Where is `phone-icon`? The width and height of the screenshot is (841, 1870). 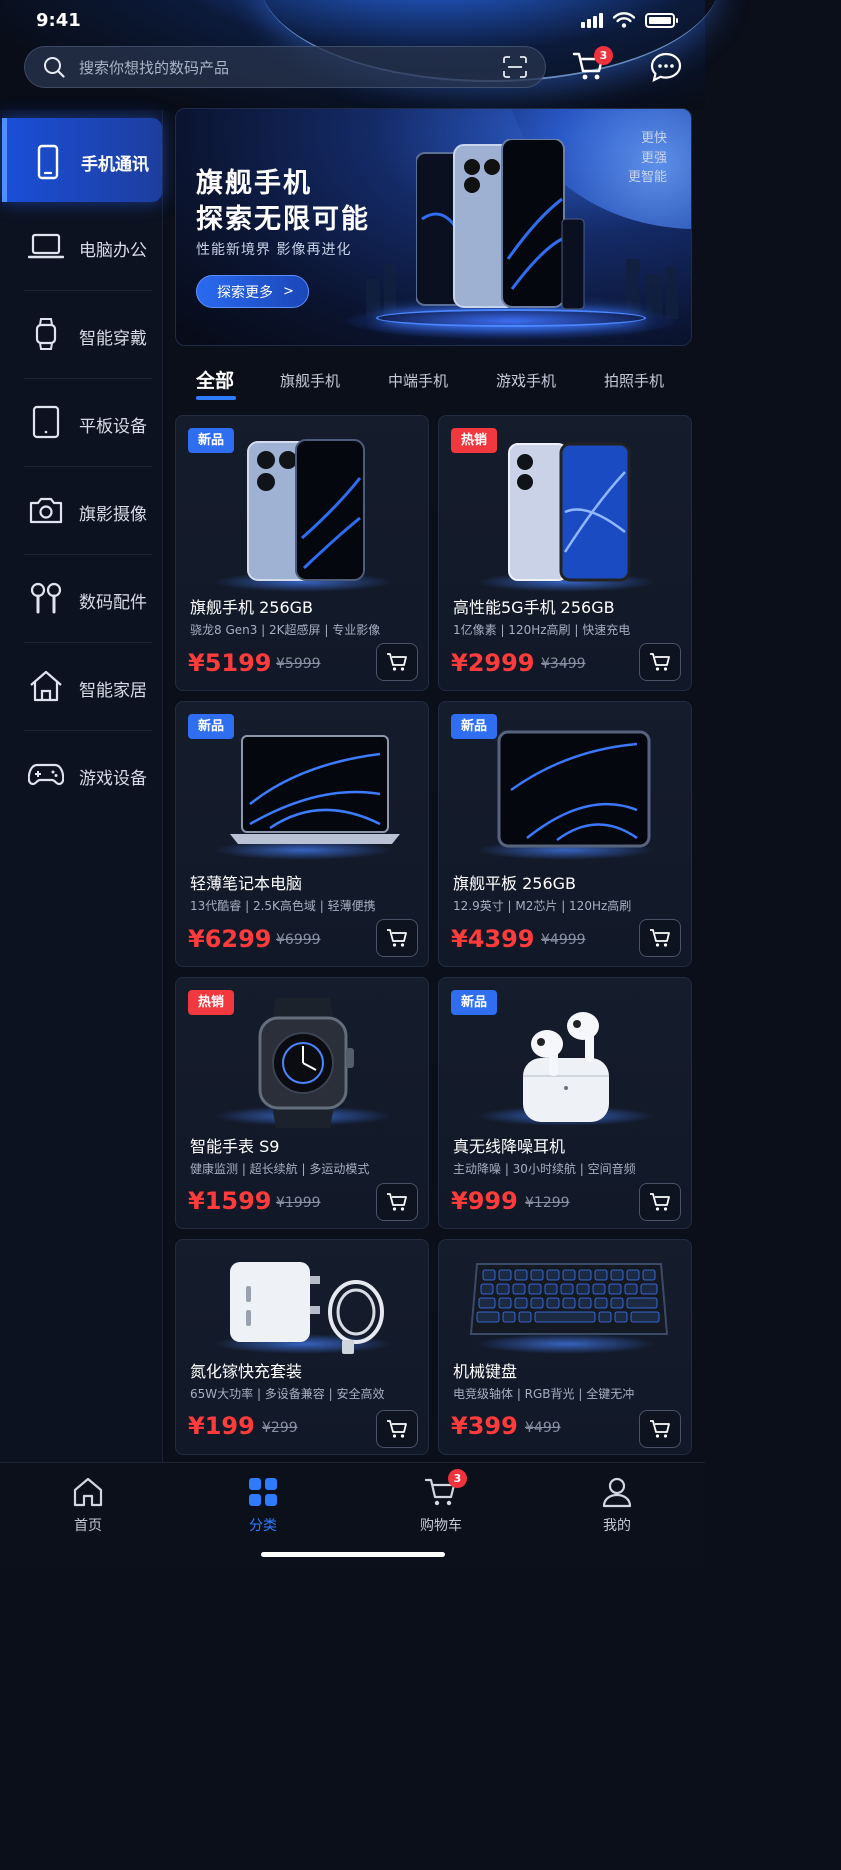
phone-icon is located at coordinates (48, 162).